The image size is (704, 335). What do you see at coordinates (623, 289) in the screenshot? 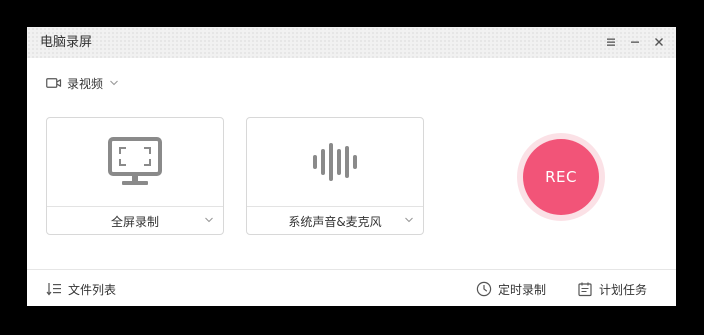
I see `scheduled-task-label: 计划任务` at bounding box center [623, 289].